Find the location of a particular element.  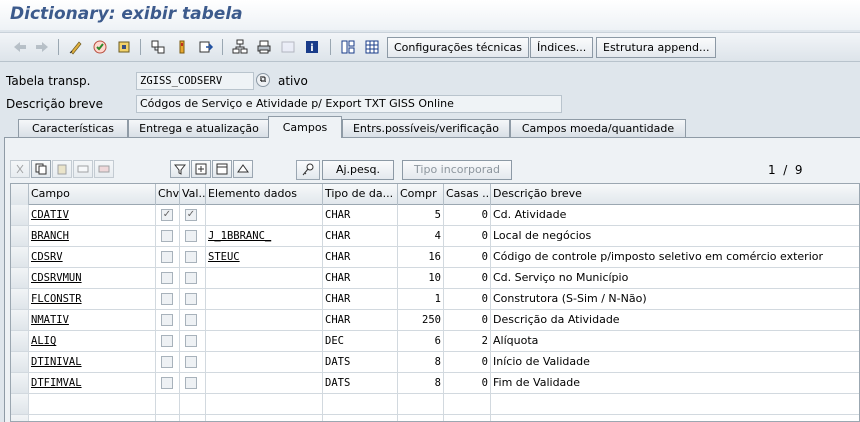

filter-icon is located at coordinates (180, 169).